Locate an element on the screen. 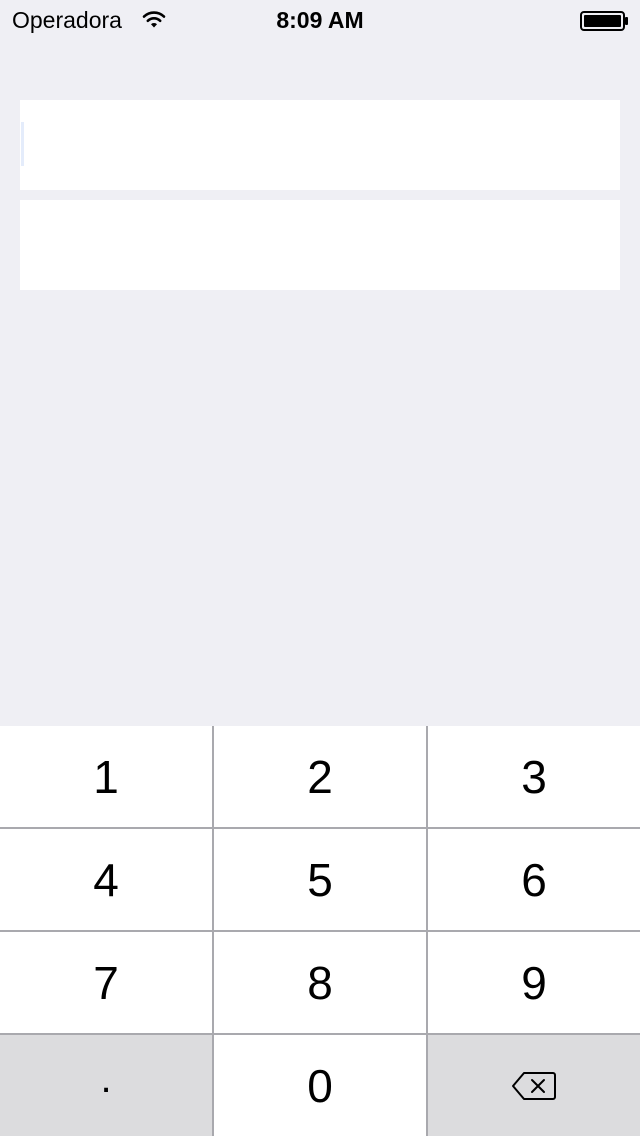  key-1: 1 is located at coordinates (106, 776).